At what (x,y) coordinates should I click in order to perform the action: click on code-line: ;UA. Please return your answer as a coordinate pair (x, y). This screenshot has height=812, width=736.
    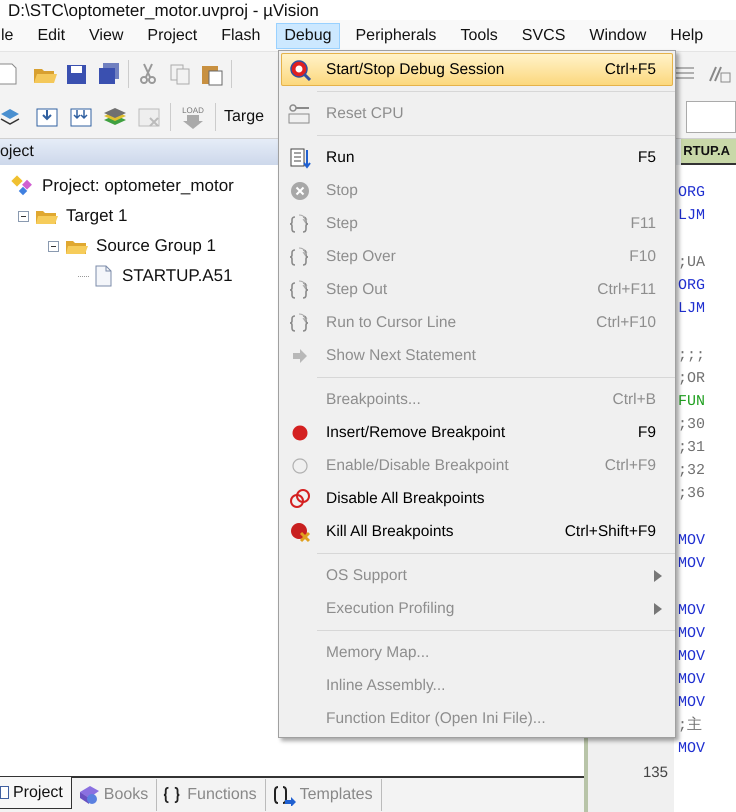
    Looking at the image, I should click on (692, 263).